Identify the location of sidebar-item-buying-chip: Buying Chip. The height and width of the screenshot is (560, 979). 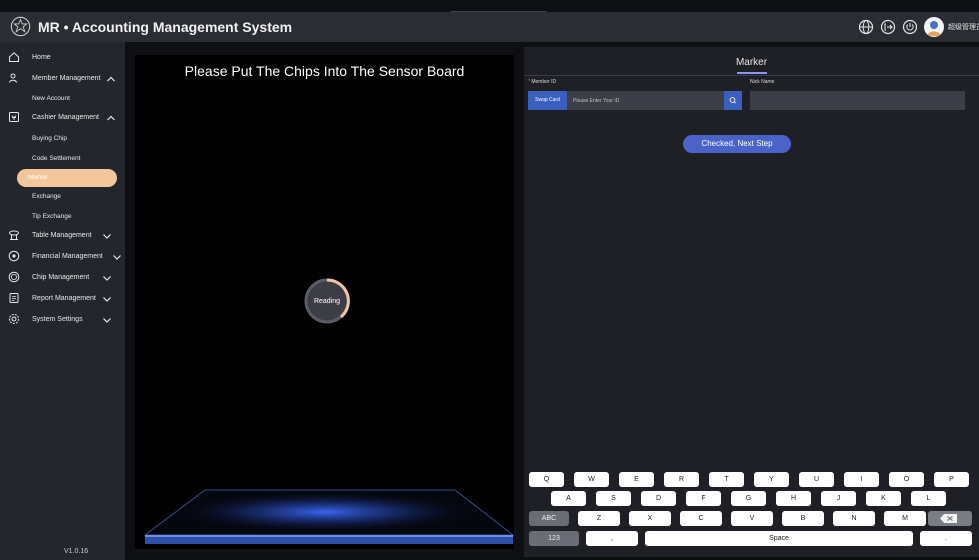
(62, 139).